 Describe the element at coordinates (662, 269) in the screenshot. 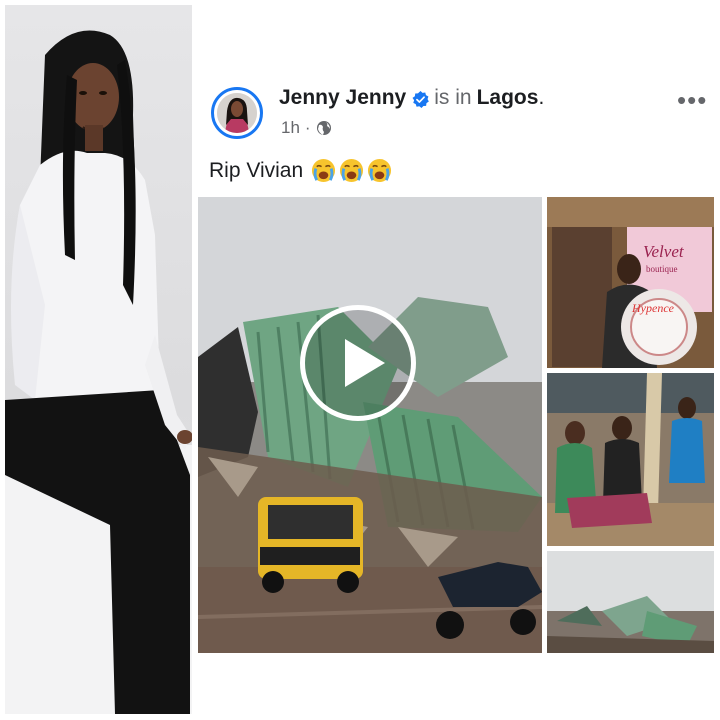

I see `shop-sign-line2: boutique` at that location.